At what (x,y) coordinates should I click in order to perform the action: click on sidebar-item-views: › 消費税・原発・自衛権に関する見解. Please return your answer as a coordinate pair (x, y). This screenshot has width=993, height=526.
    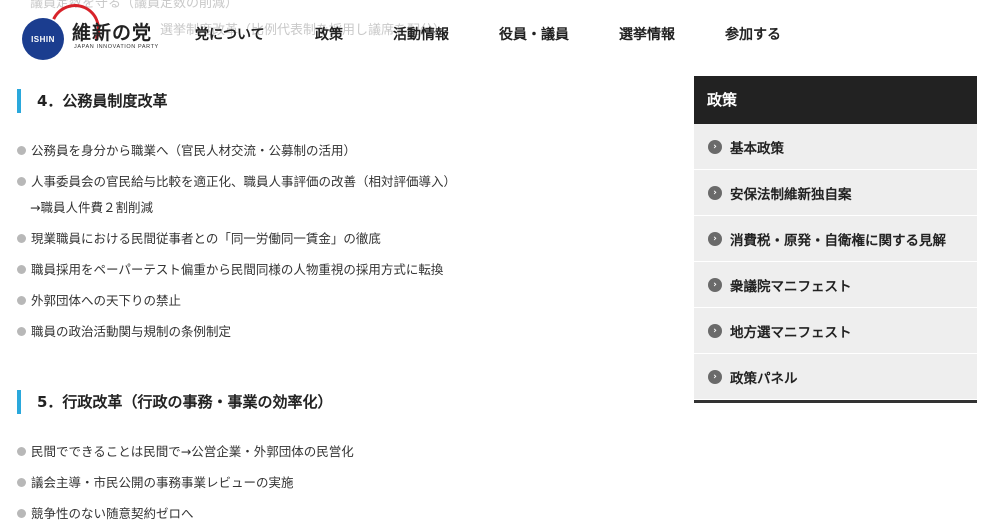
    Looking at the image, I should click on (835, 239).